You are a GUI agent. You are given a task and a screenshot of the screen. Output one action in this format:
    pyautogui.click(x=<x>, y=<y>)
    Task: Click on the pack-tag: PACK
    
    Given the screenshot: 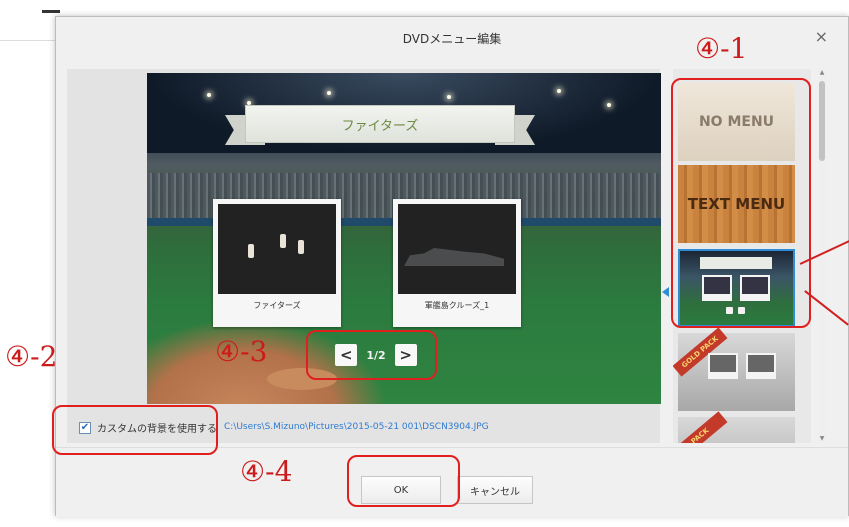 What is the action you would take?
    pyautogui.click(x=700, y=427)
    